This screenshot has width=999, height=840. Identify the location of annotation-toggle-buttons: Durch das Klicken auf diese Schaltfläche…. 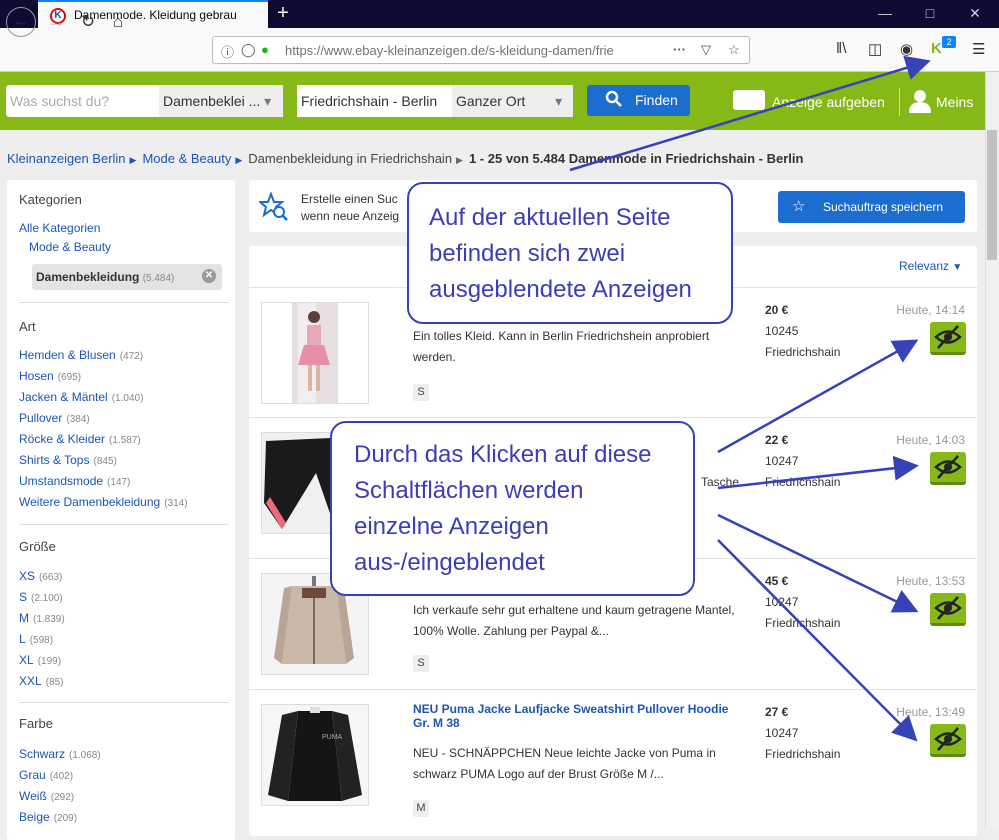
(512, 508).